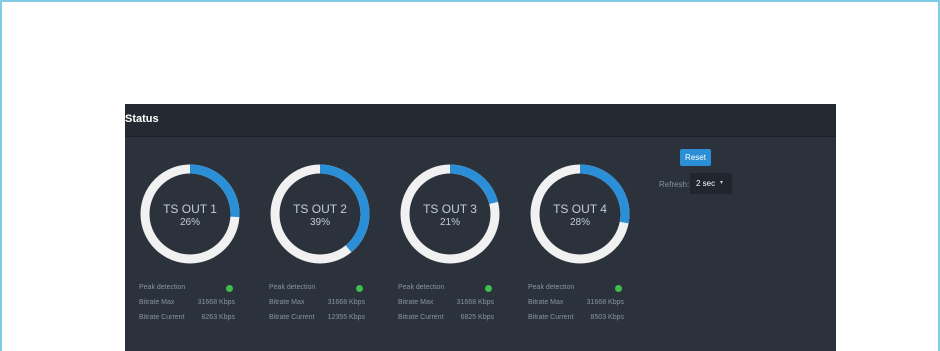  I want to click on gauge-percent: 26%, so click(189, 222).